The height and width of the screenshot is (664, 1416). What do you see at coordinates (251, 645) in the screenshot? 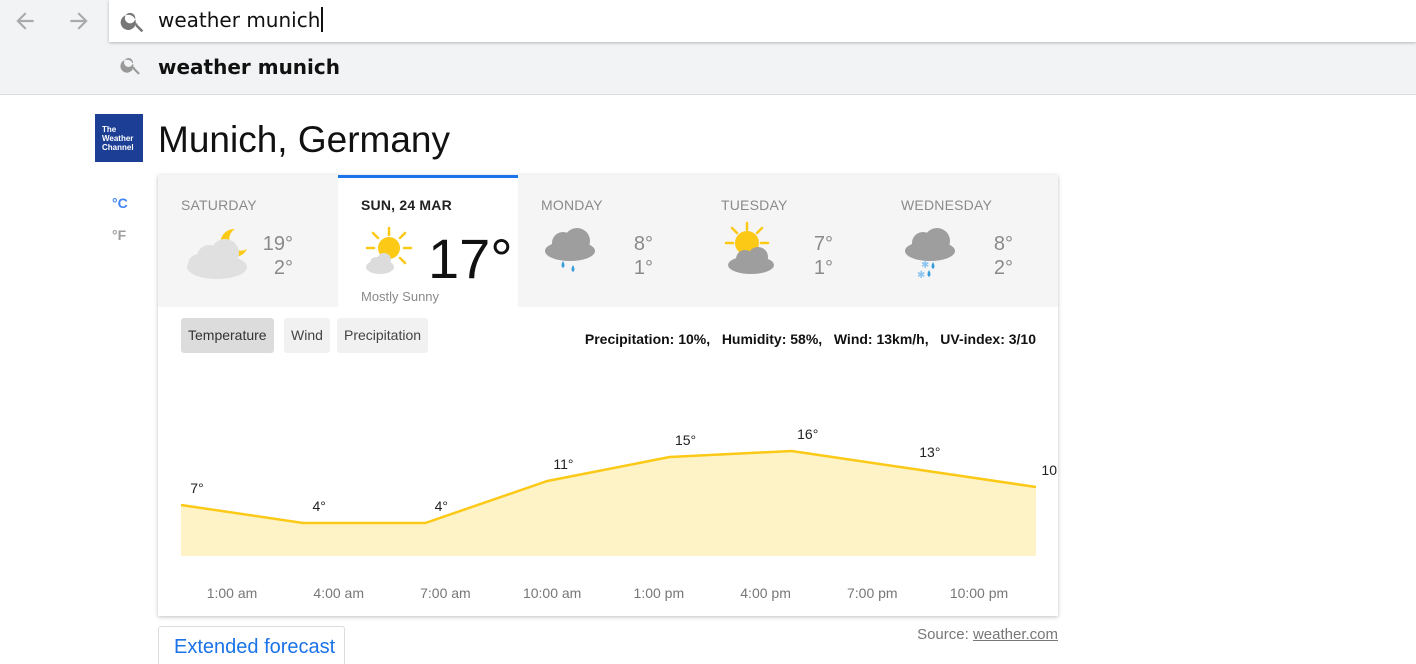
I see `extended-forecast-button: Extended forecast` at bounding box center [251, 645].